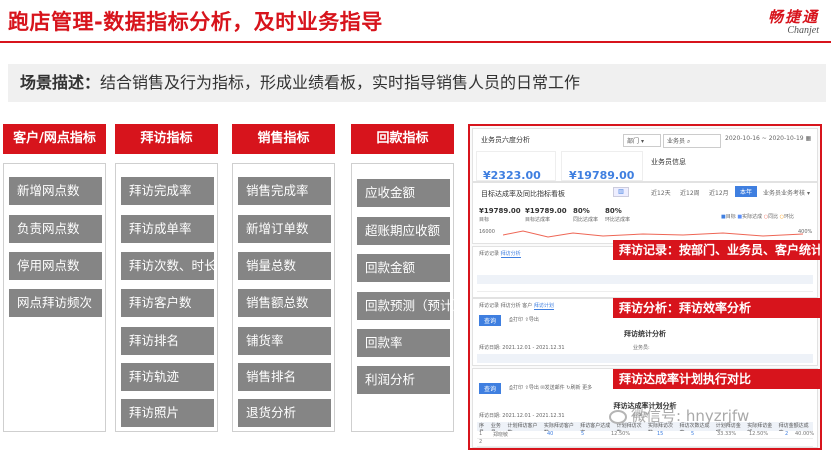 The width and height of the screenshot is (831, 452). I want to click on cell: 33.33%, so click(727, 434).